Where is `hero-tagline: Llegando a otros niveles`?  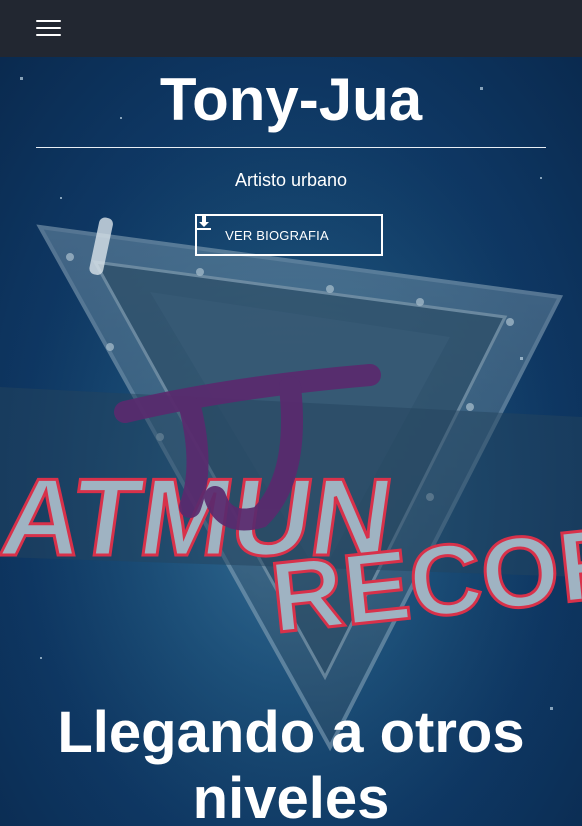 hero-tagline: Llegando a otros niveles is located at coordinates (291, 763).